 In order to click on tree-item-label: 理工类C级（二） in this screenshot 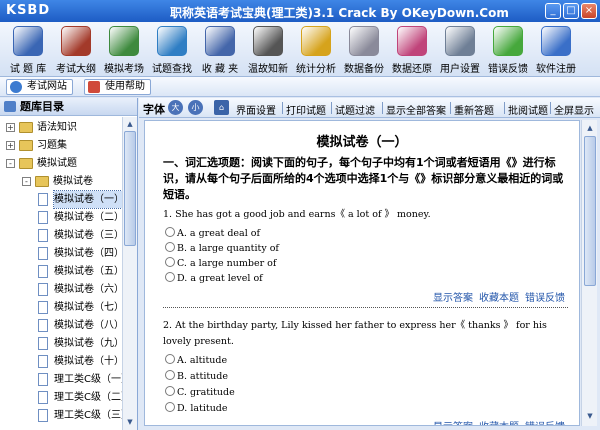, I will do `click(88, 397)`.